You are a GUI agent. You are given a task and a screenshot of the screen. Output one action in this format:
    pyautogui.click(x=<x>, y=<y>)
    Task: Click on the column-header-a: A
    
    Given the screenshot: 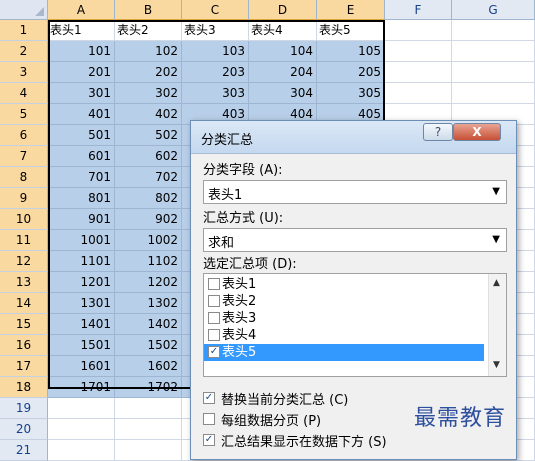 What is the action you would take?
    pyautogui.click(x=81, y=10)
    